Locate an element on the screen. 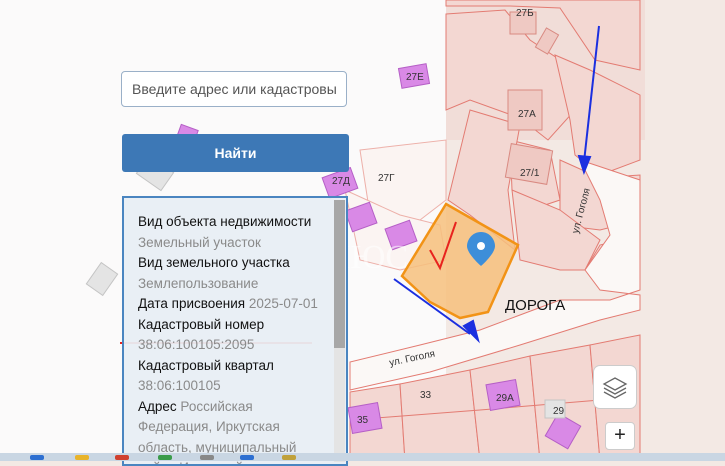 The image size is (725, 466). parcel is located at coordinates (505, 408).